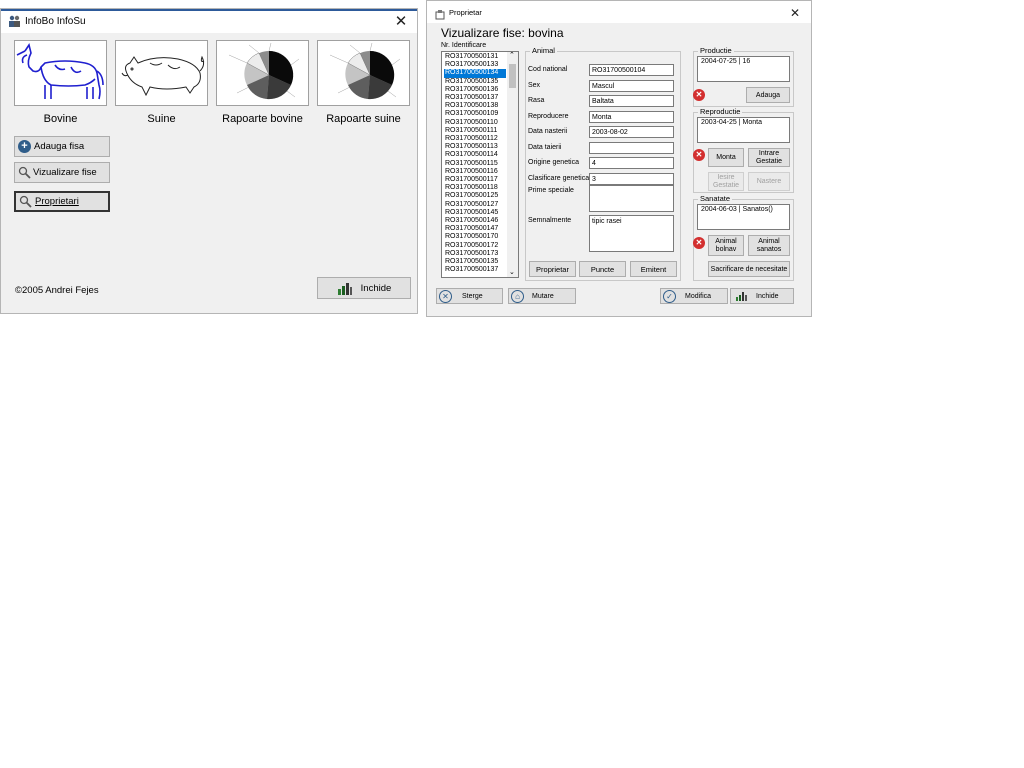  Describe the element at coordinates (475, 123) in the screenshot. I see `id-list-item: RO31700500110` at that location.